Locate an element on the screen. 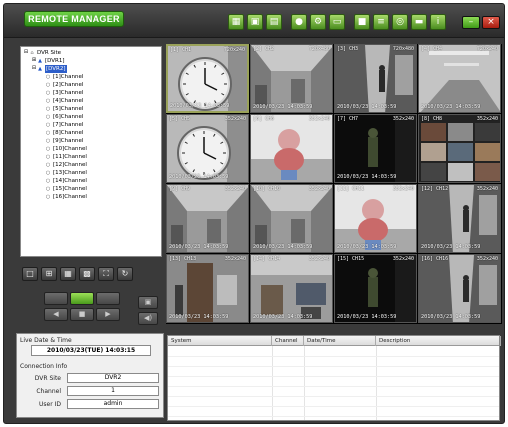 This screenshot has height=427, width=508. camera-resolution: 720x240 is located at coordinates (234, 50).